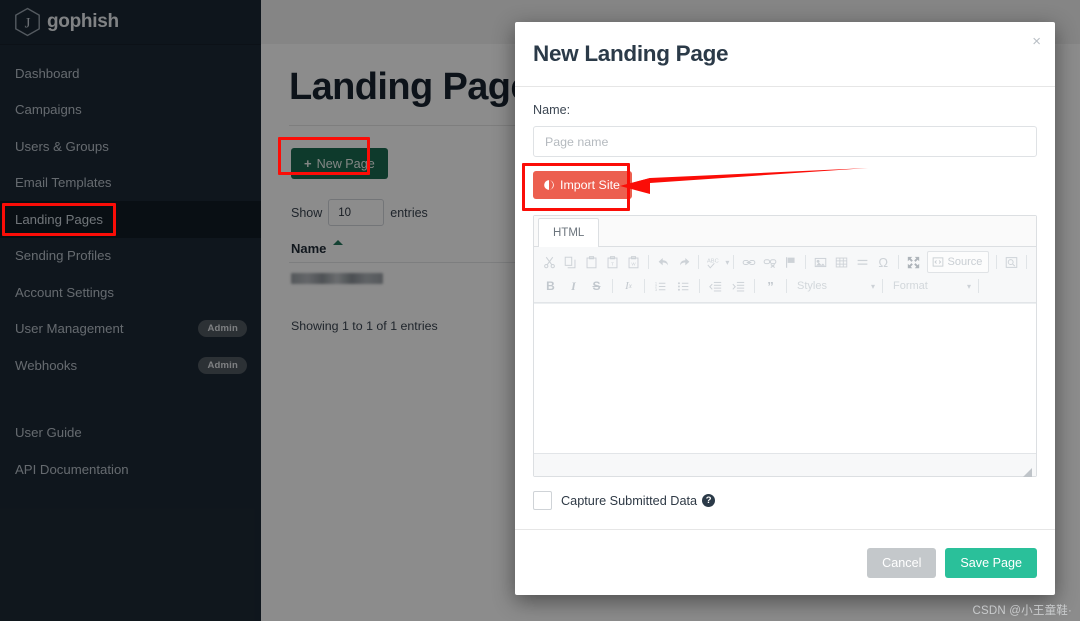 This screenshot has width=1080, height=621. Describe the element at coordinates (656, 288) in the screenshot. I see `svg-text: 3` at that location.